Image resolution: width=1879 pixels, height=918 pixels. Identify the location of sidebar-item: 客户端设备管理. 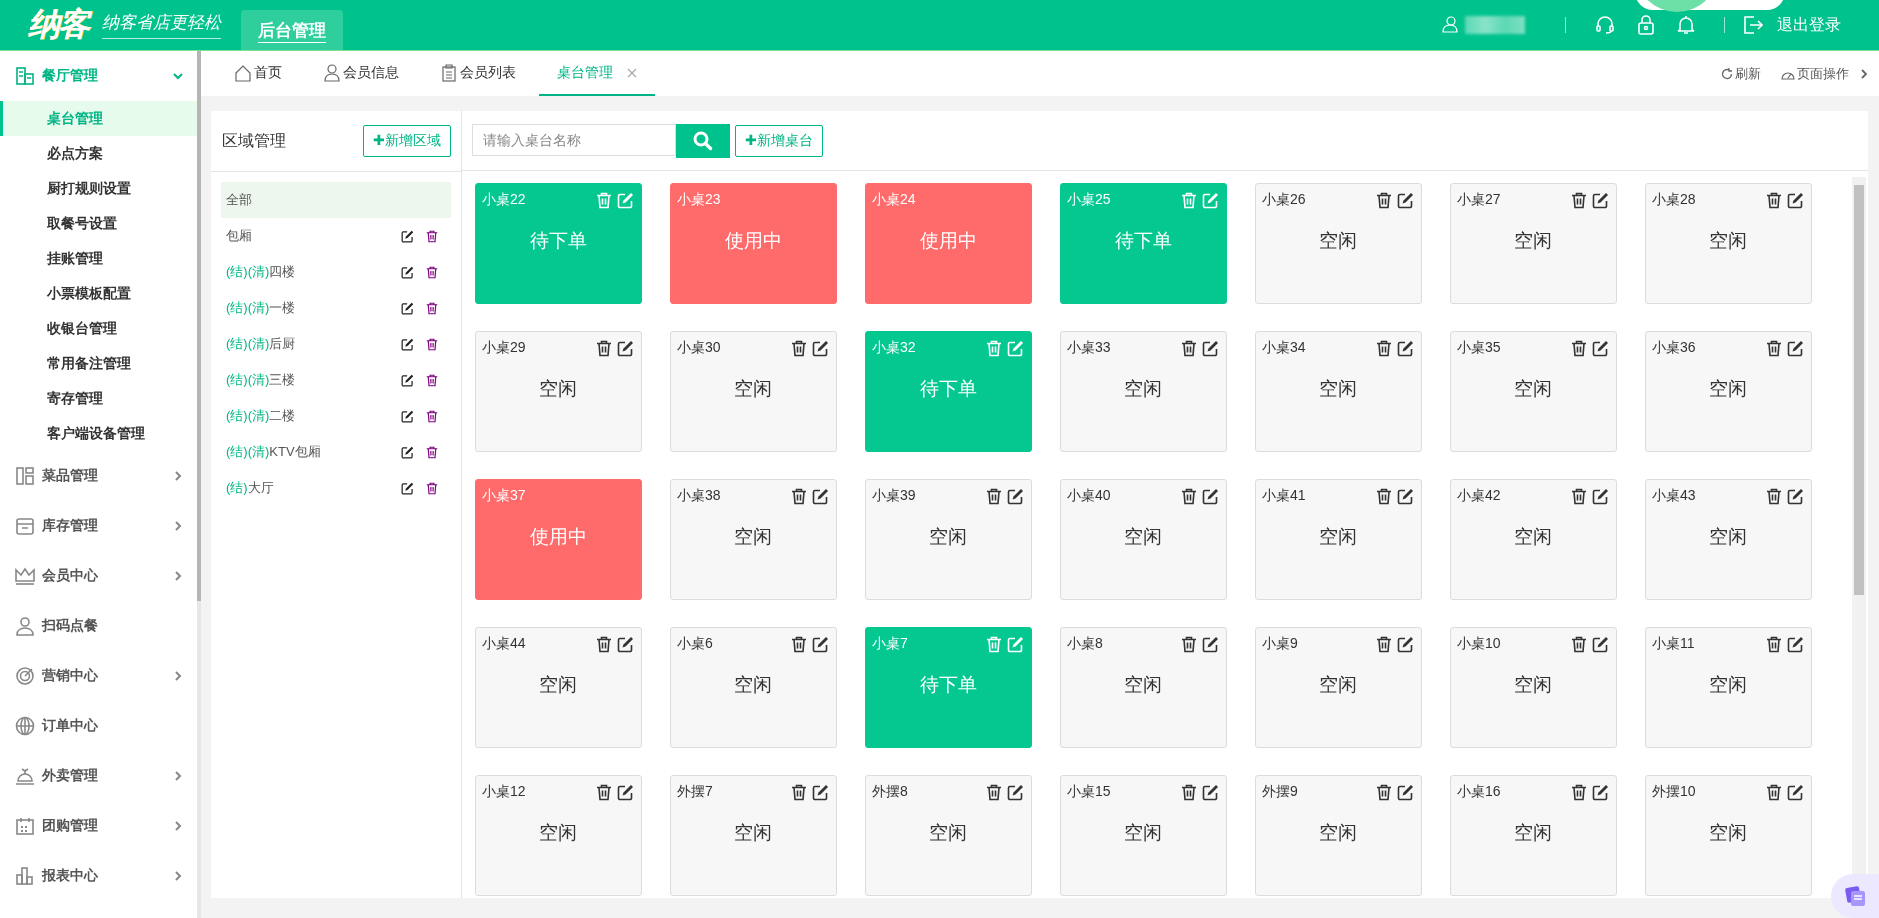
(98, 433).